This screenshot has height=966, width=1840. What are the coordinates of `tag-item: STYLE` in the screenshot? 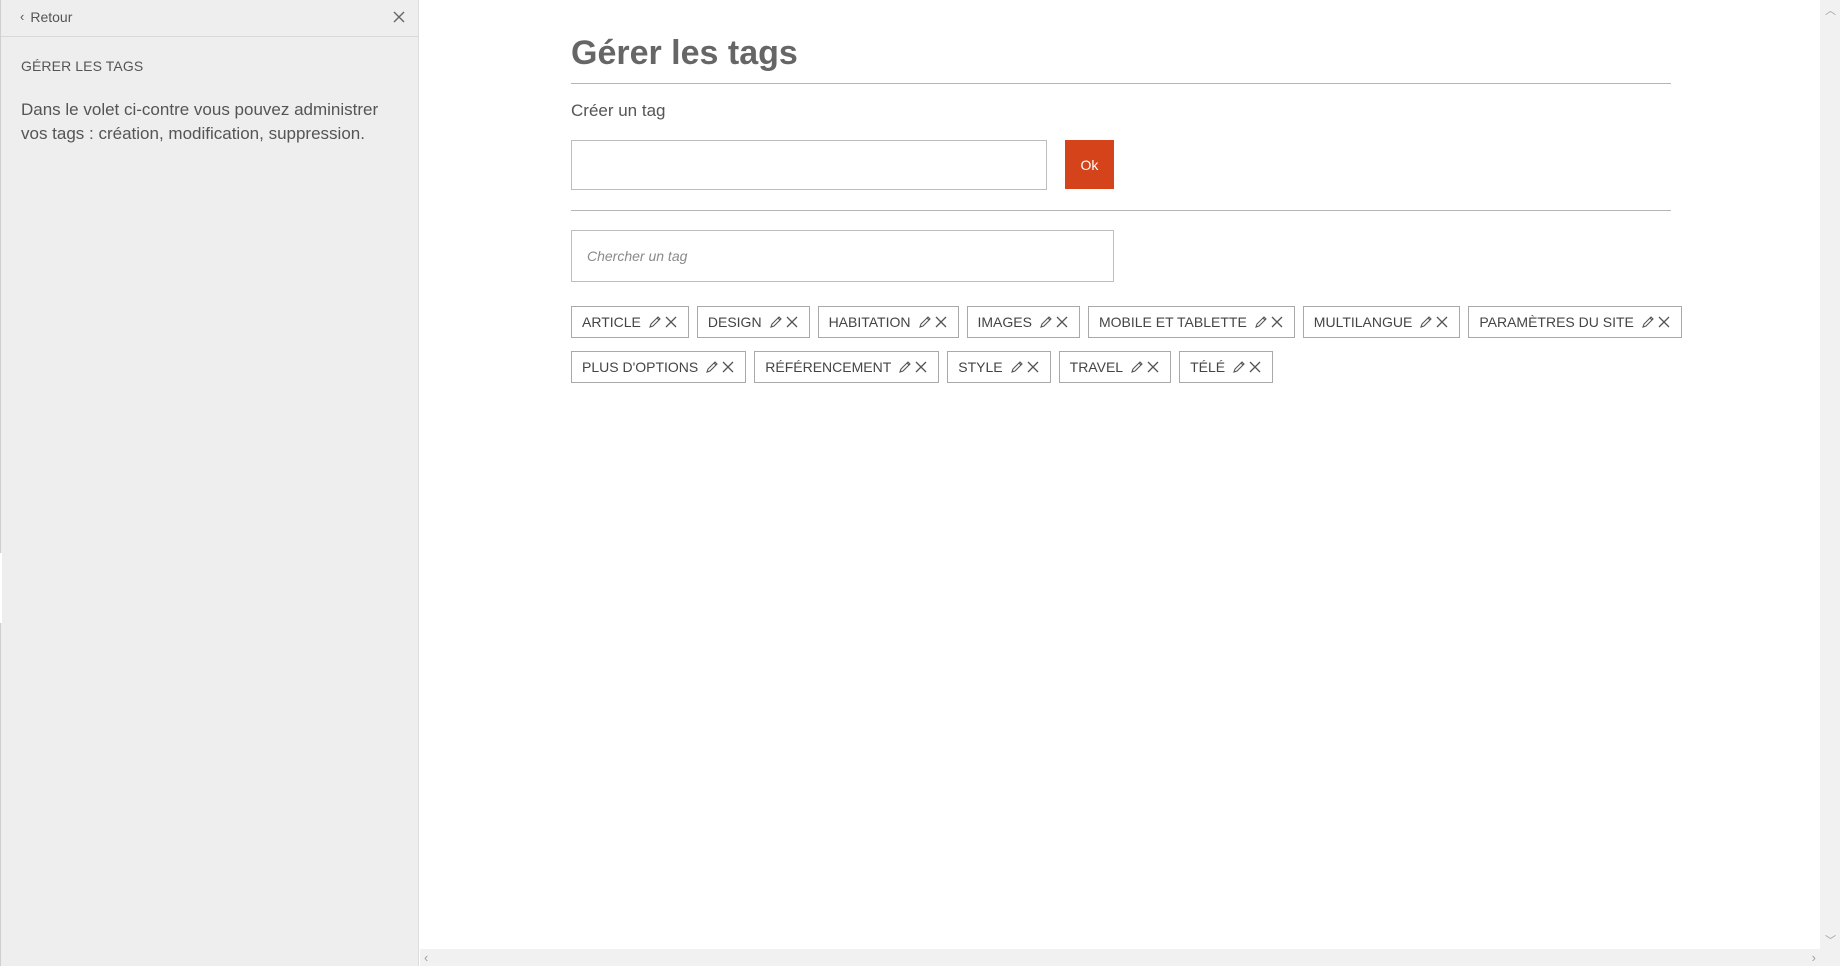 It's located at (999, 367).